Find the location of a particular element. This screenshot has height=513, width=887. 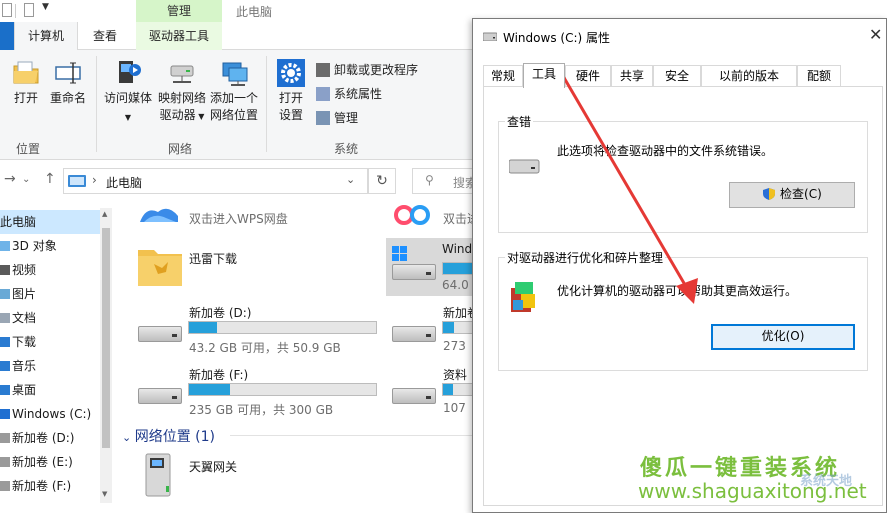

tab-drive-tools: 驱动器工具 is located at coordinates (179, 36).